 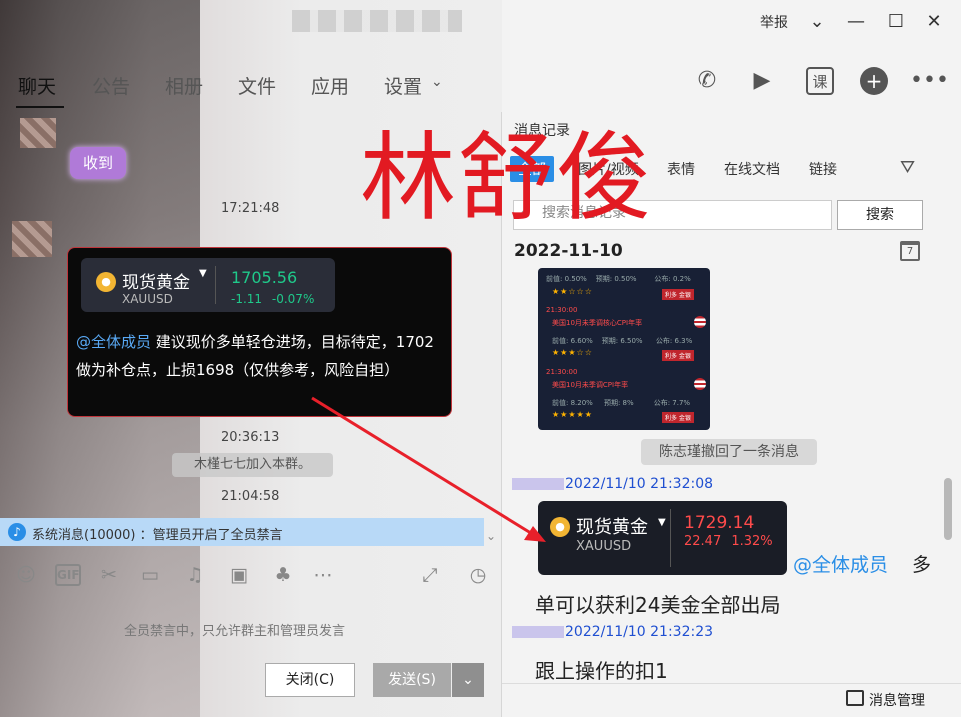 I want to click on history-tab-stickers: 表情, so click(x=681, y=169).